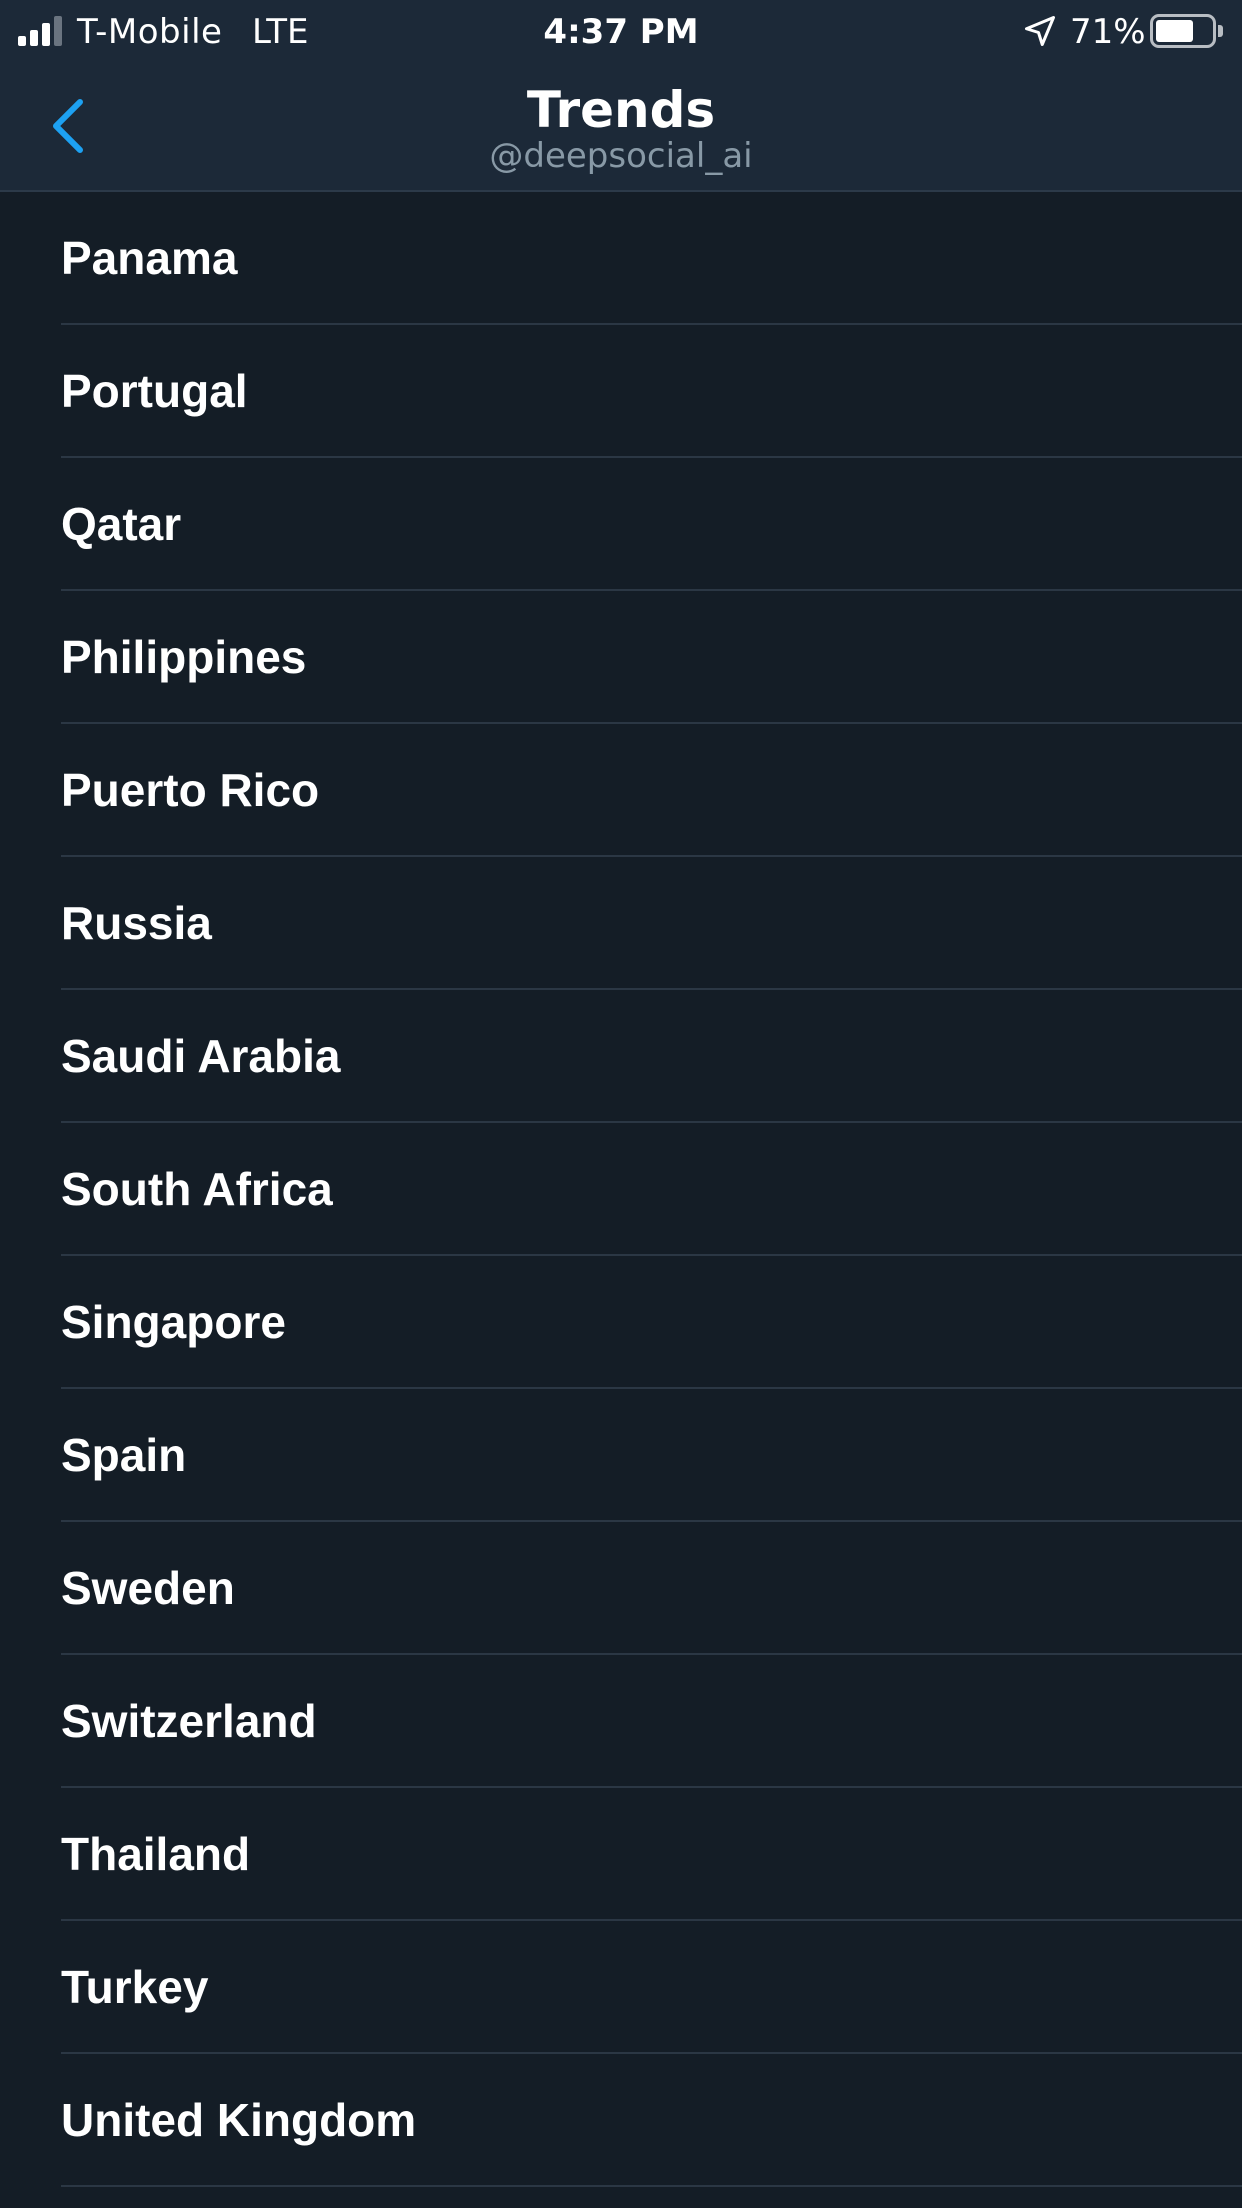 This screenshot has height=2208, width=1242. Describe the element at coordinates (201, 1056) in the screenshot. I see `location-name: Saudi Arabia` at that location.